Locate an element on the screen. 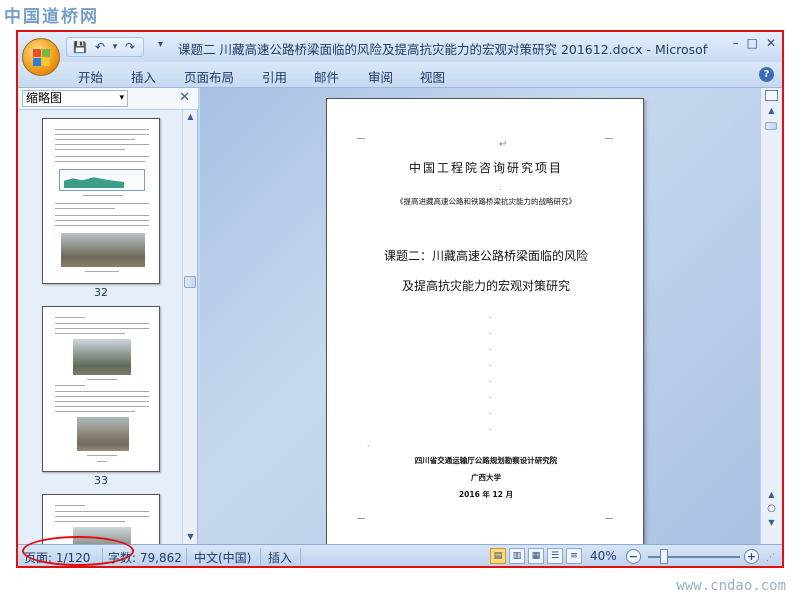 Image resolution: width=800 pixels, height=600 pixels. office-logo-icon is located at coordinates (42, 58).